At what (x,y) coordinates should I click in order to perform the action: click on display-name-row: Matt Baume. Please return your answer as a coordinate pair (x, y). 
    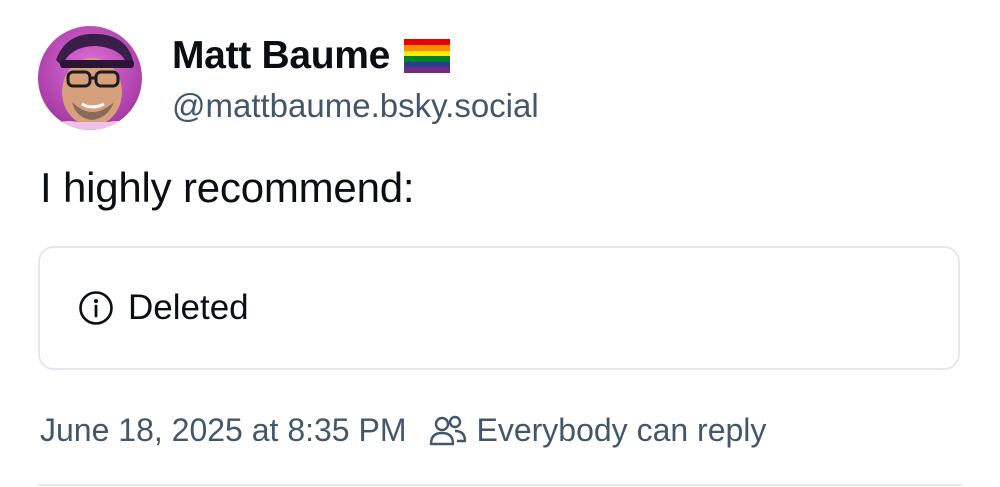
    Looking at the image, I should click on (355, 56).